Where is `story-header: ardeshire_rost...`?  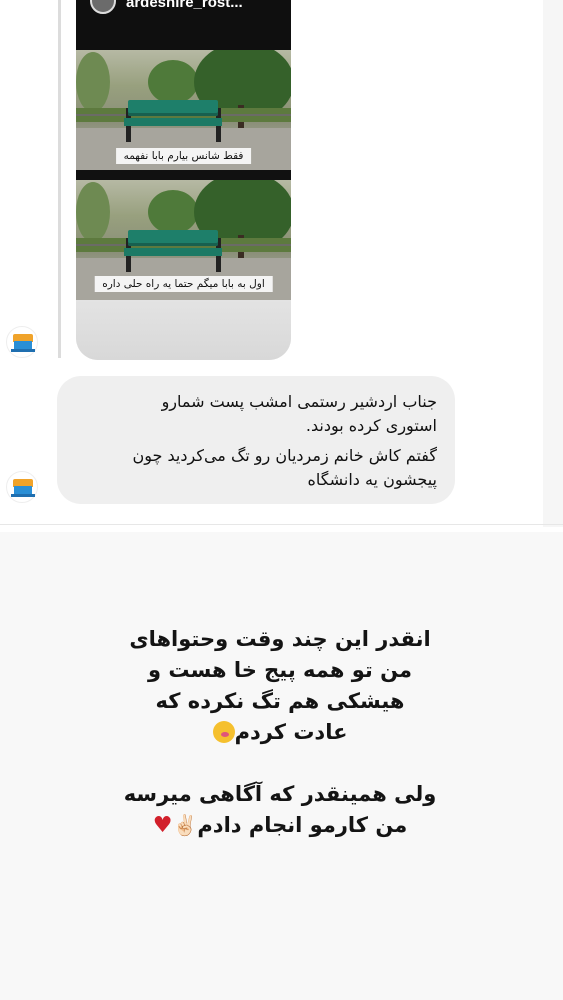
story-header: ardeshire_rost... is located at coordinates (183, 25).